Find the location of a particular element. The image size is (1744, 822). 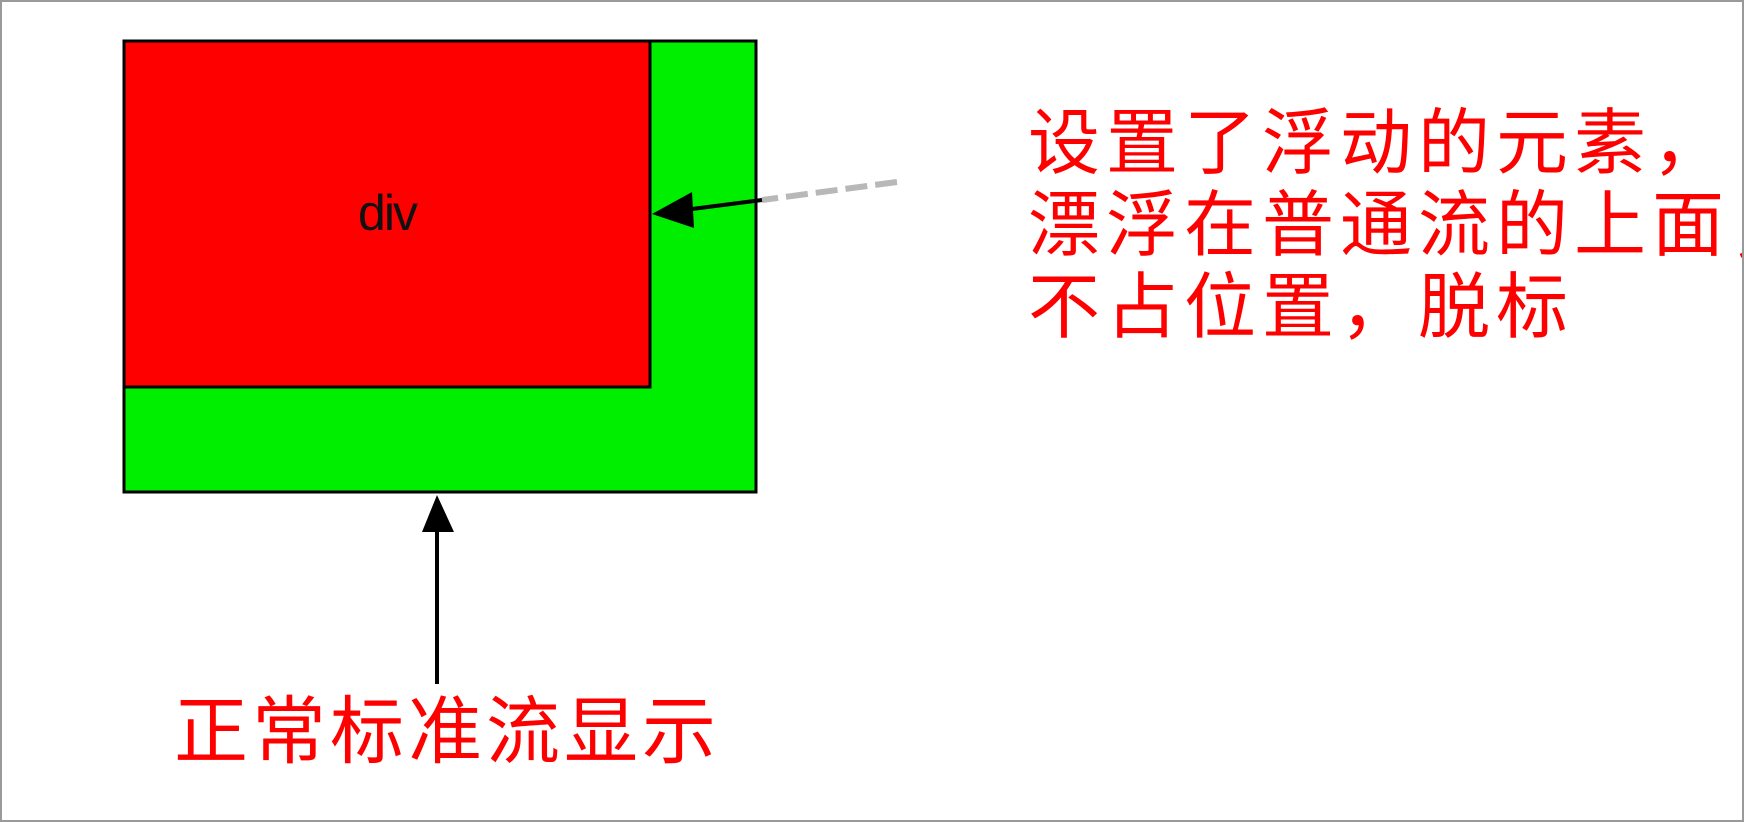

float-callout-text: 设置了浮动的元素， 漂浮在普通流的上面， 不占位置，脱标 is located at coordinates (1386, 225).